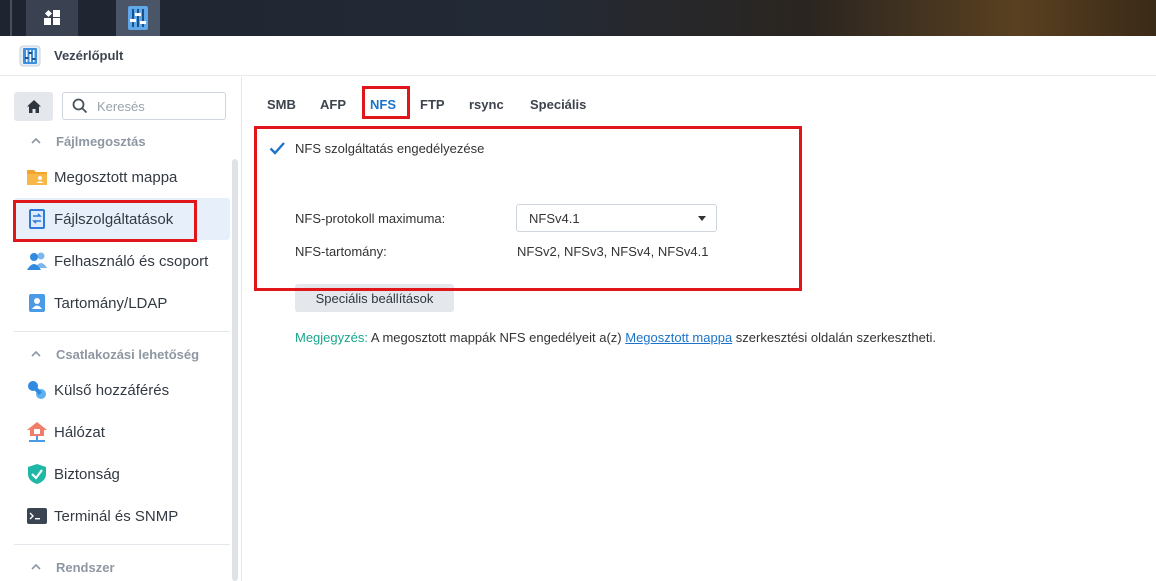 The width and height of the screenshot is (1156, 581). I want to click on sidebar-item-label: Tartomány/LDAP, so click(111, 303).